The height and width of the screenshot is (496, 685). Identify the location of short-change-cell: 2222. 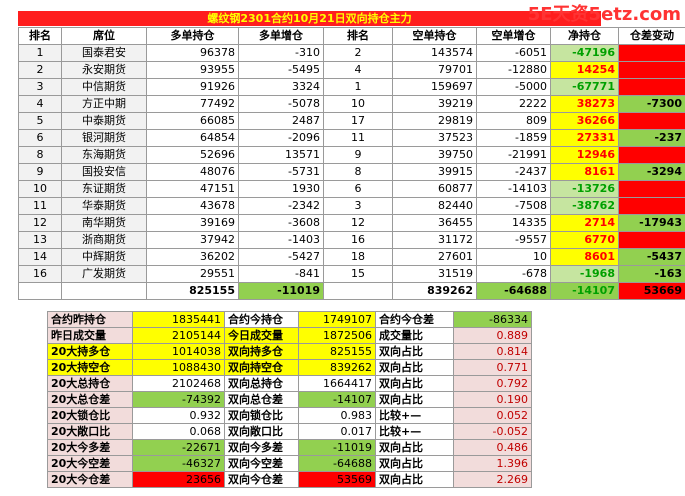
(513, 104).